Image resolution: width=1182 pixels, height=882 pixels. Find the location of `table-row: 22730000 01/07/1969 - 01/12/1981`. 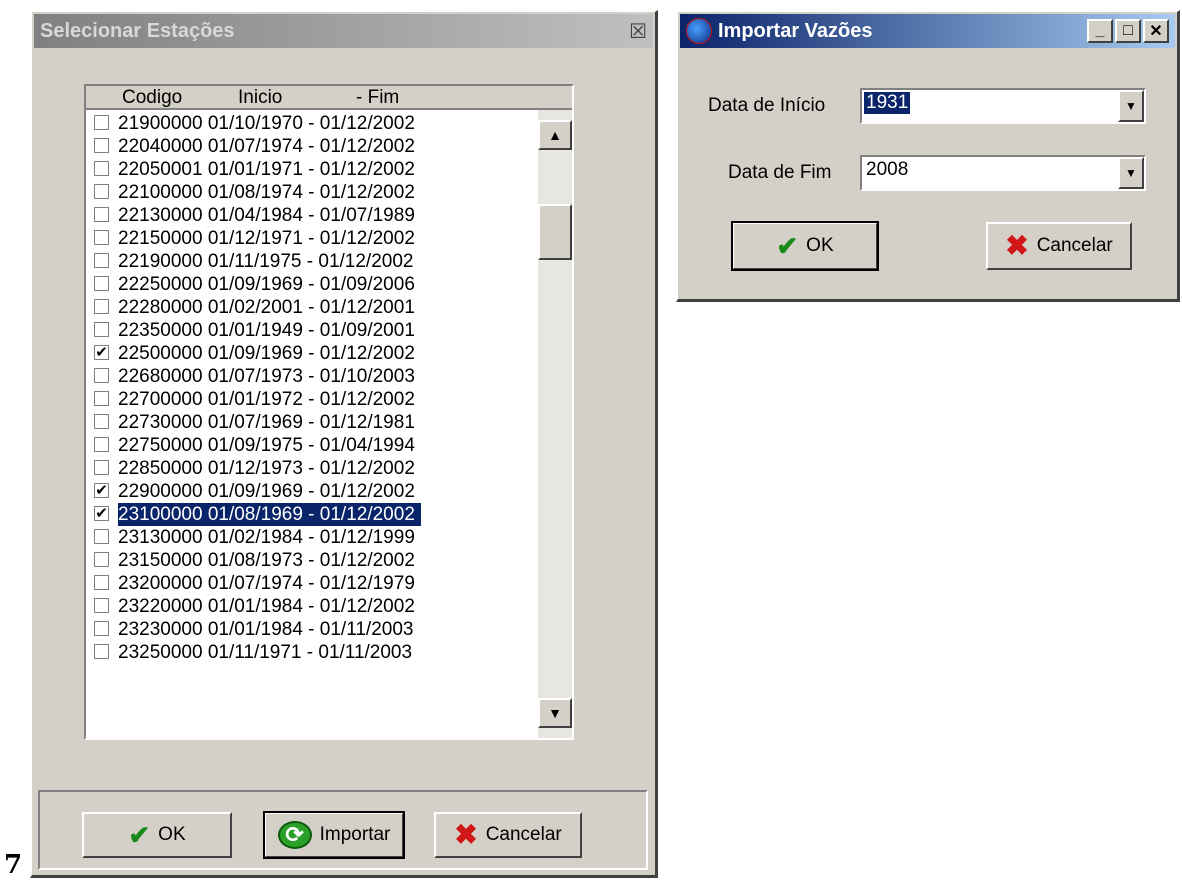

table-row: 22730000 01/07/1969 - 01/12/1981 is located at coordinates (314, 422).